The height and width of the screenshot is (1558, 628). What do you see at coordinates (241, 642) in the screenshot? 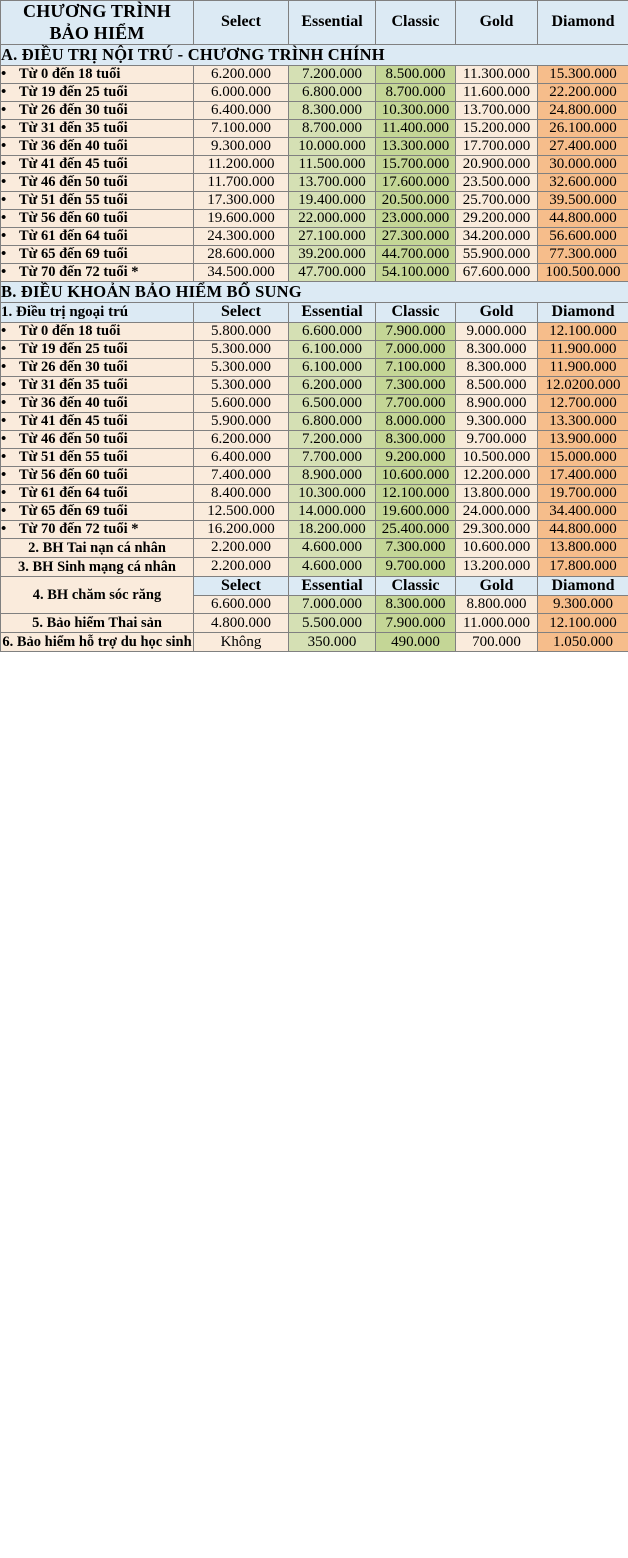
I see `value-cell: Không` at bounding box center [241, 642].